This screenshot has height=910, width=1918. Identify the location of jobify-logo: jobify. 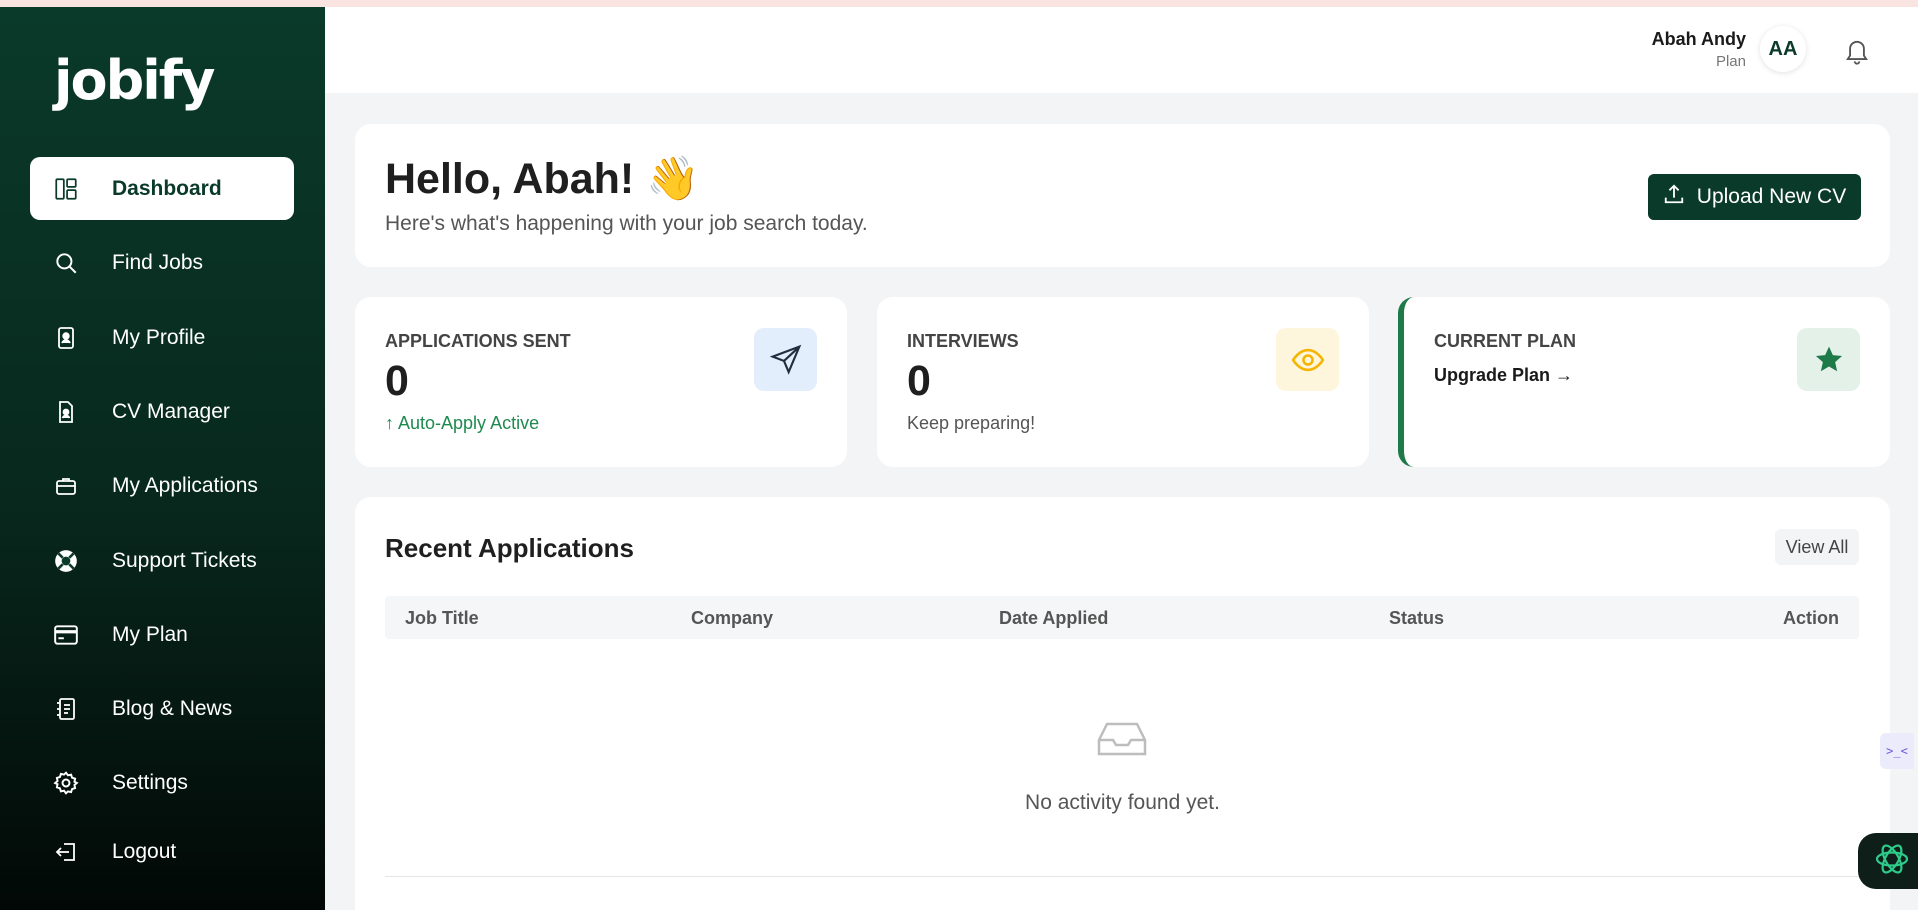
(134, 80).